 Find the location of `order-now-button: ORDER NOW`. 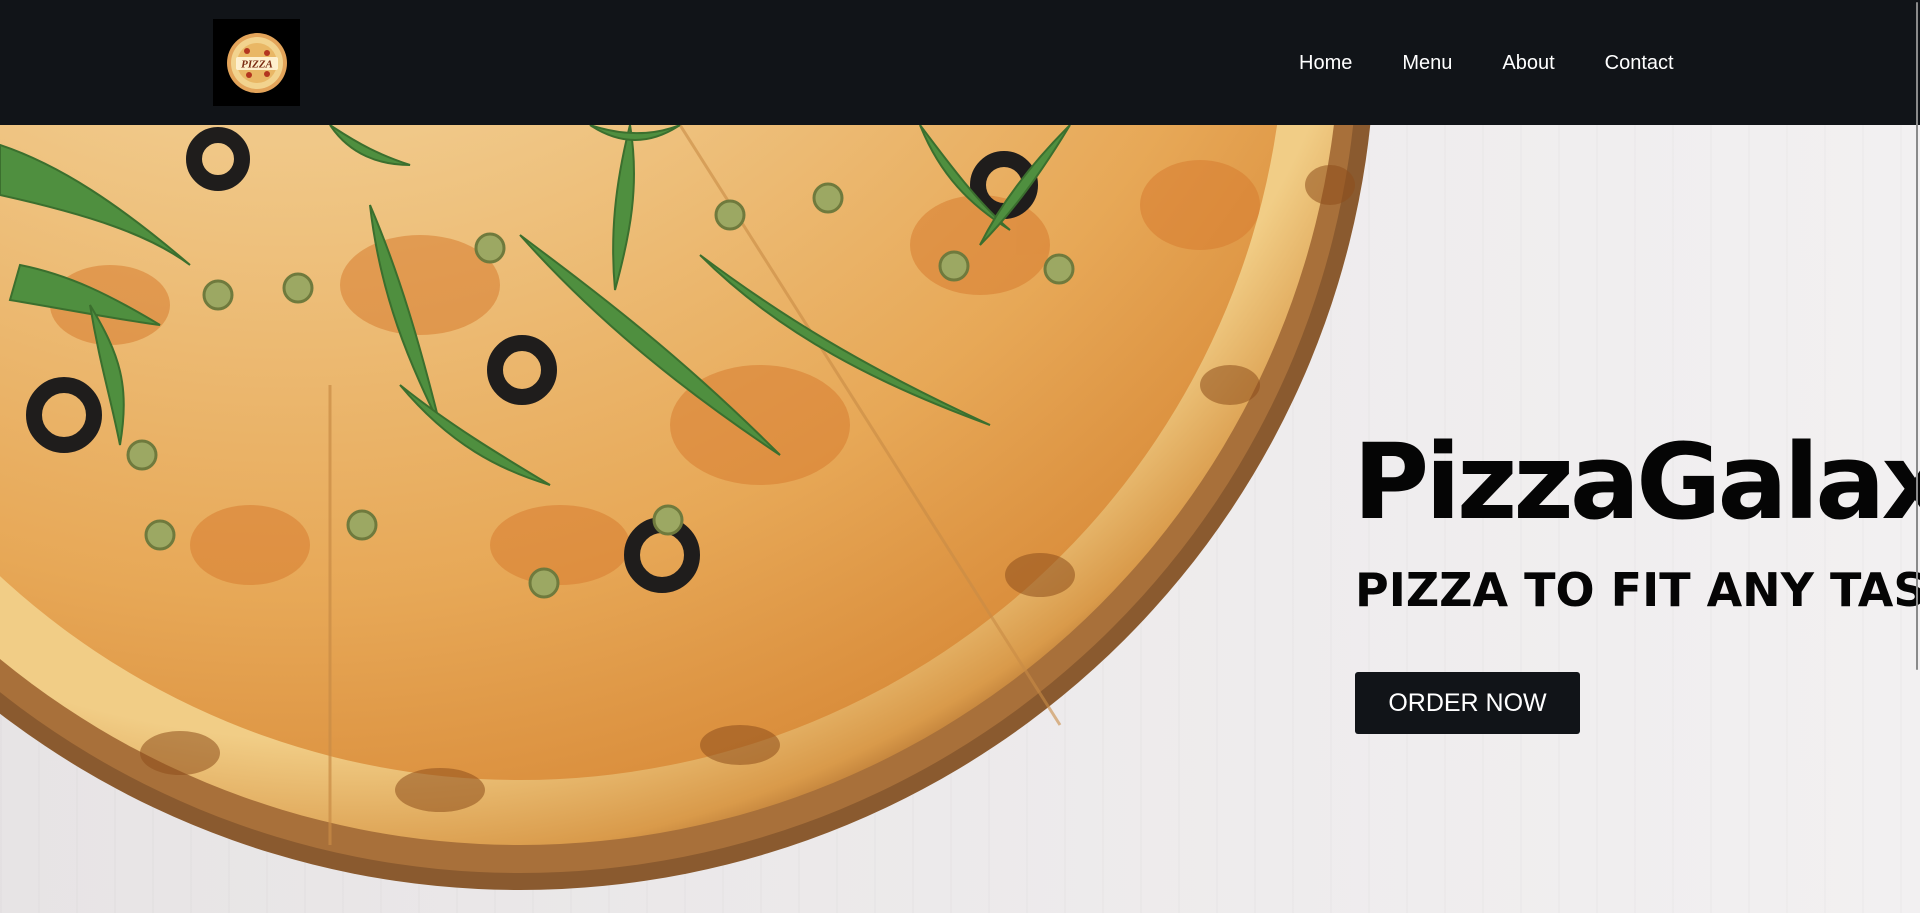

order-now-button: ORDER NOW is located at coordinates (1467, 703).